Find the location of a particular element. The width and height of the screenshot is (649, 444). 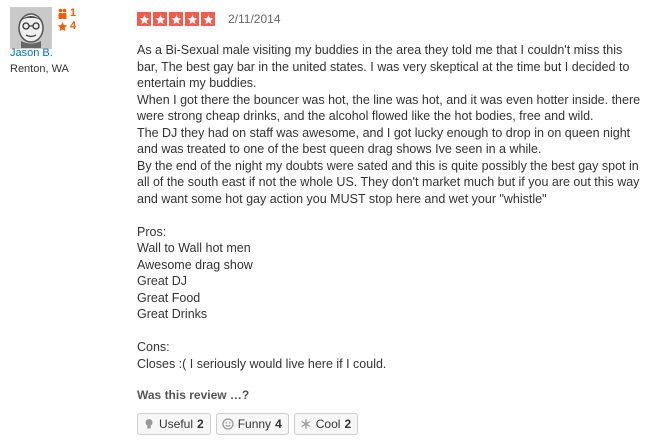

reviews-stat: 4 is located at coordinates (66, 26).